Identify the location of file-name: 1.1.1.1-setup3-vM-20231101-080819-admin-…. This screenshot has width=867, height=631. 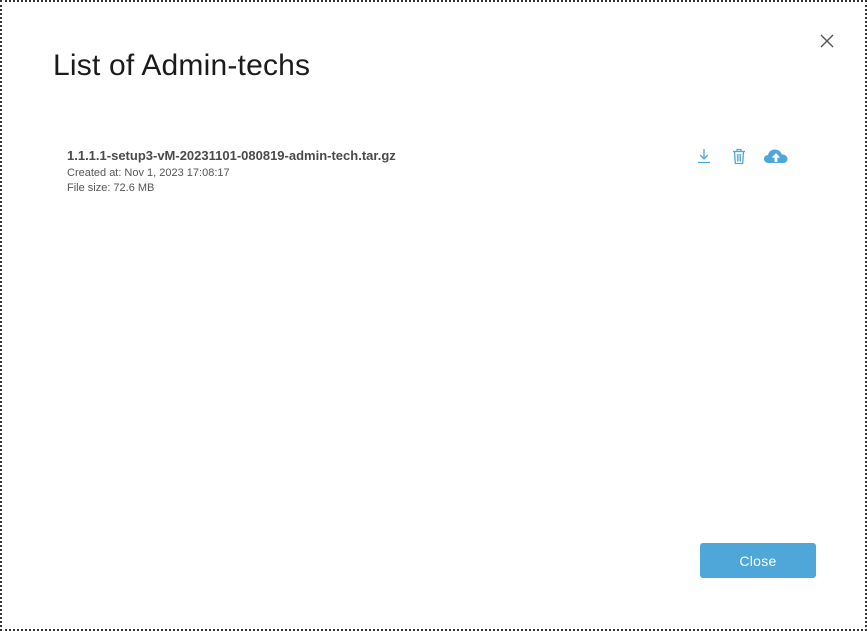
(231, 155).